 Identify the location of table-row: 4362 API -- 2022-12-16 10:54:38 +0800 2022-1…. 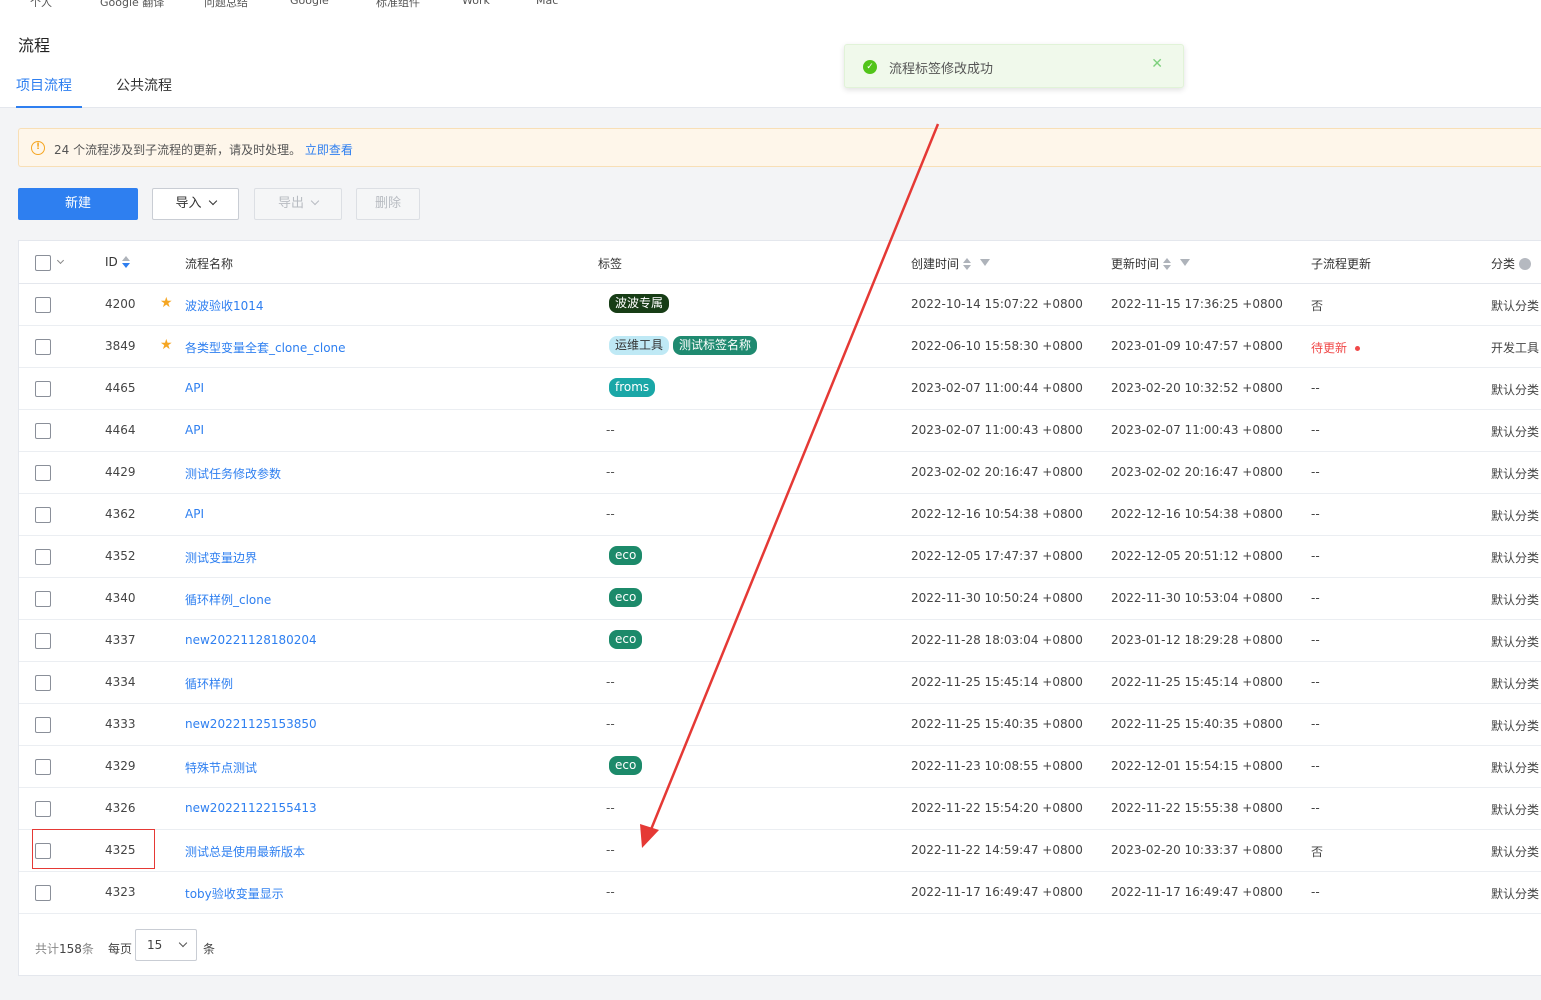
(780, 515).